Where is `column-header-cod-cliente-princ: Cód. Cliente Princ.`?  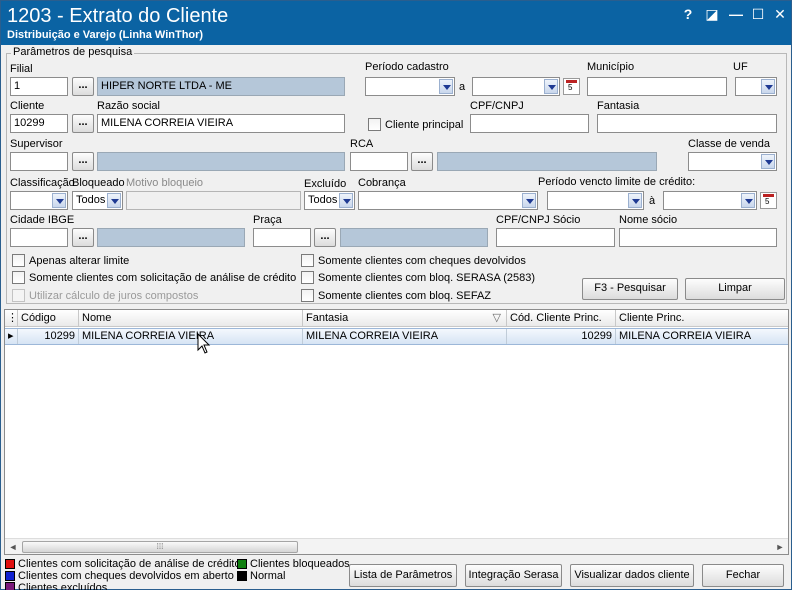 column-header-cod-cliente-princ: Cód. Cliente Princ. is located at coordinates (561, 318).